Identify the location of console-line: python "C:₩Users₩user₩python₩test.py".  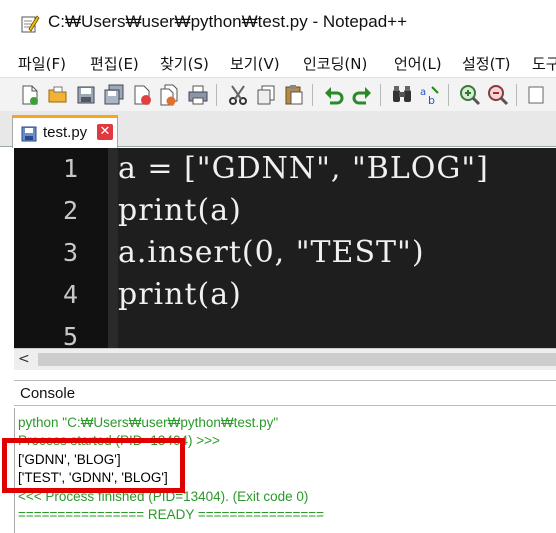
(148, 422).